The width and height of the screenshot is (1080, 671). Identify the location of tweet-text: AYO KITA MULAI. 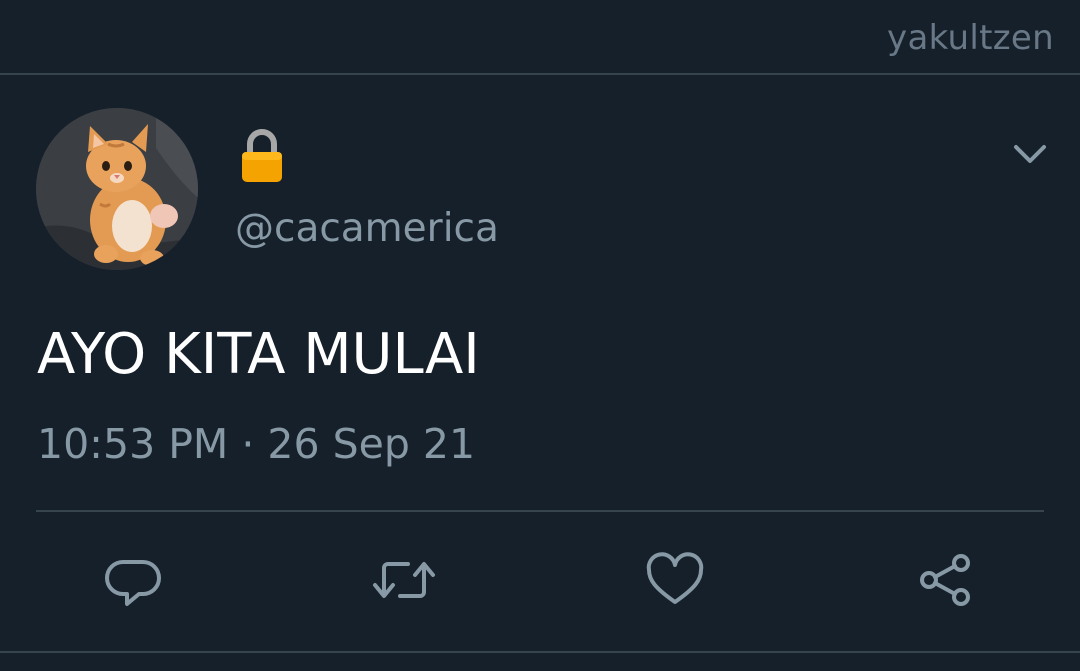
(258, 354).